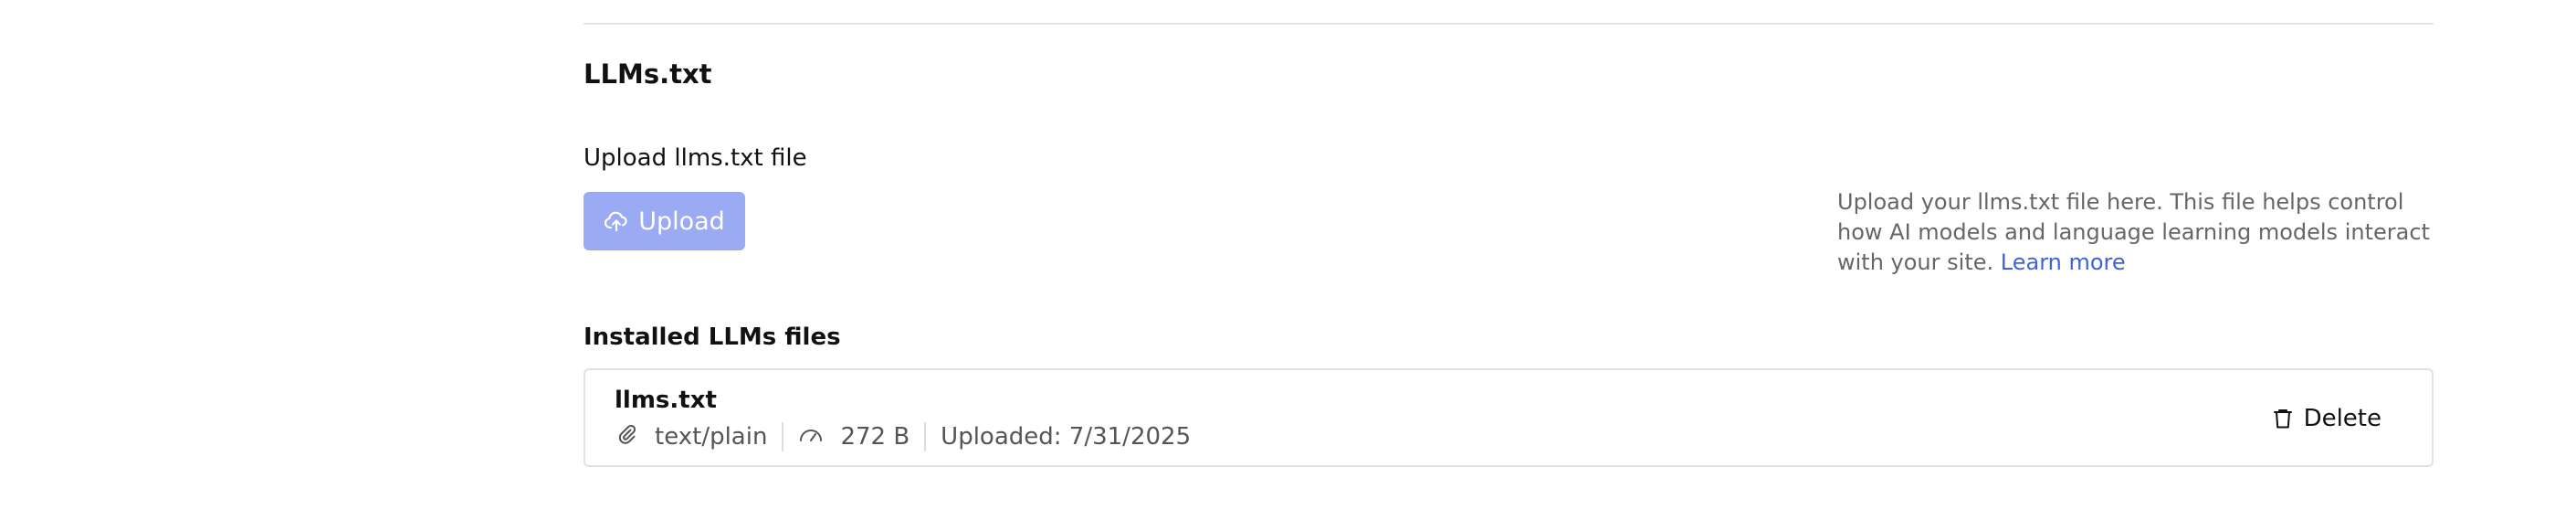 Image resolution: width=2576 pixels, height=520 pixels. I want to click on file-uploaded-label: Uploaded: 7/31/2025, so click(1066, 437).